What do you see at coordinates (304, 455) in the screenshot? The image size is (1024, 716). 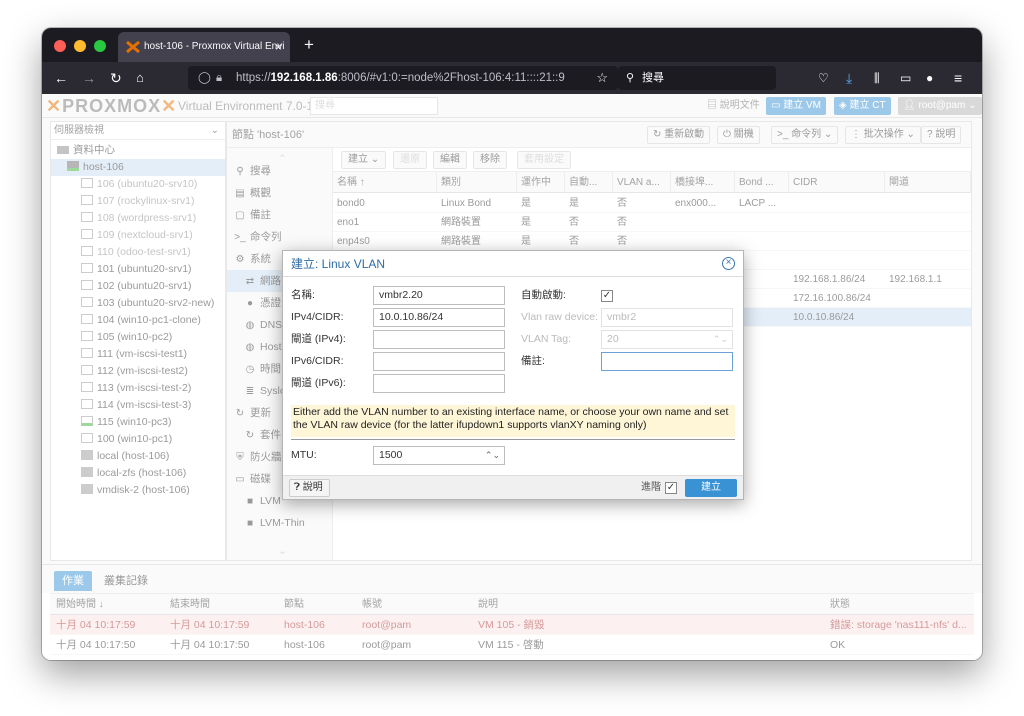 I see `mtu-label: MTU:` at bounding box center [304, 455].